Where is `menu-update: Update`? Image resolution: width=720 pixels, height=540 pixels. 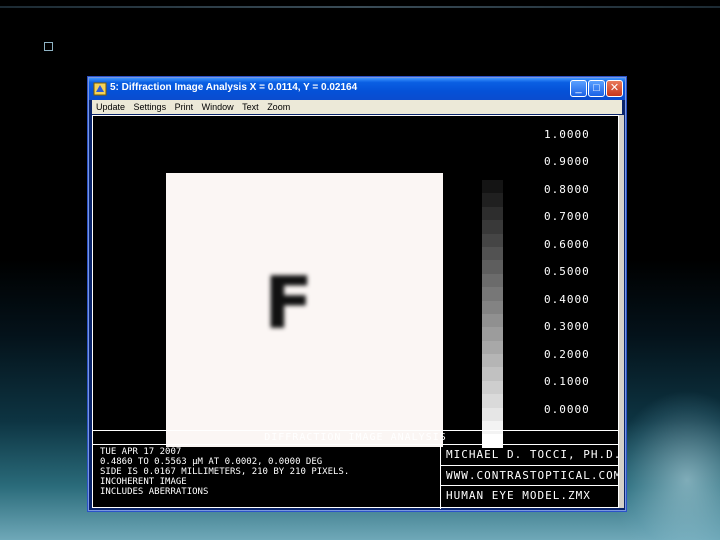 menu-update: Update is located at coordinates (110, 107).